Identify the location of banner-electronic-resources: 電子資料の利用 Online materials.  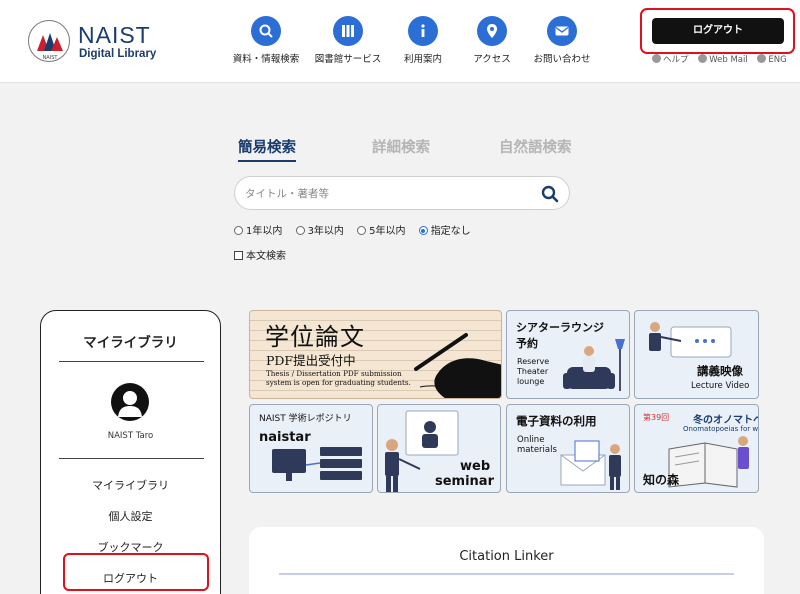
(568, 448).